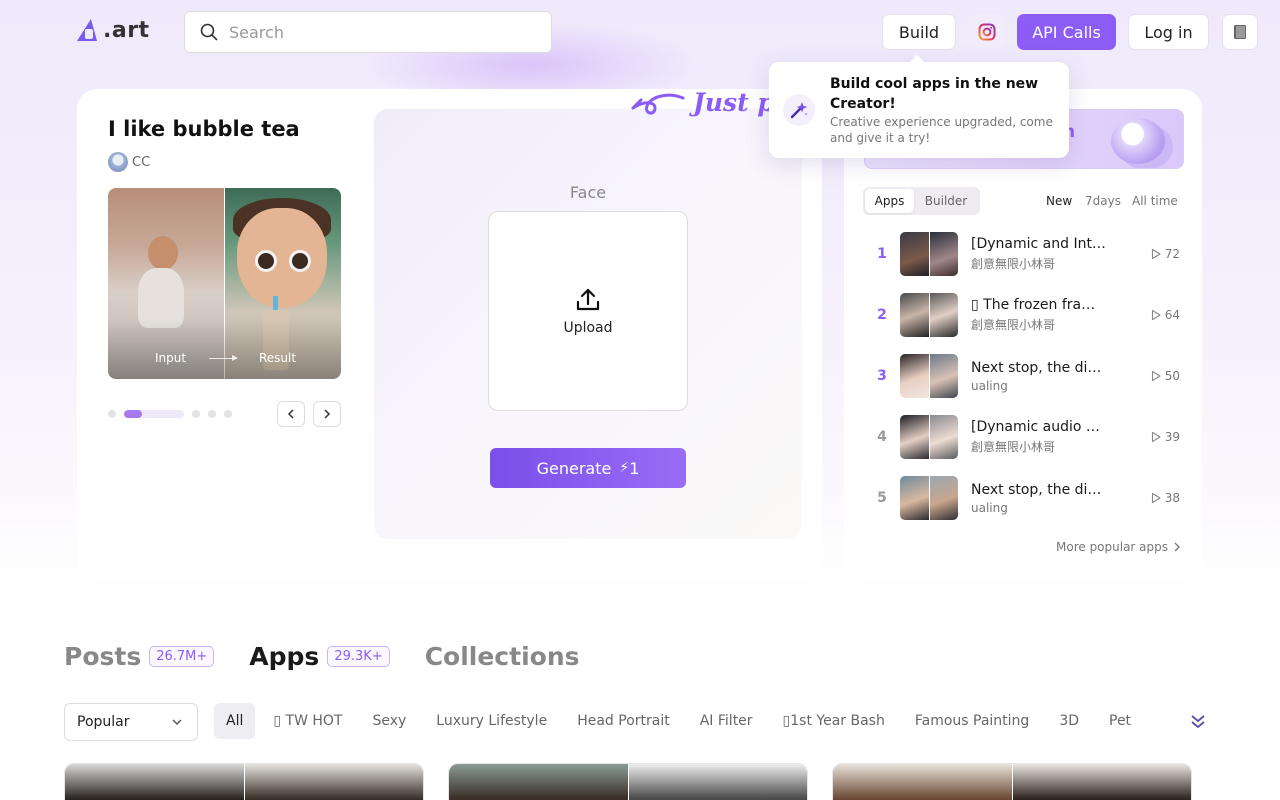  I want to click on search-box, so click(368, 32).